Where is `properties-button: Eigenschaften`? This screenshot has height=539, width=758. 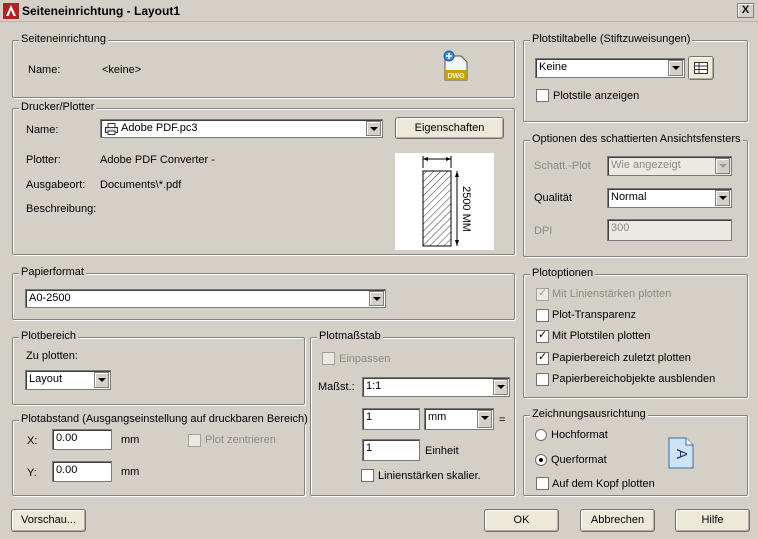
properties-button: Eigenschaften is located at coordinates (449, 128).